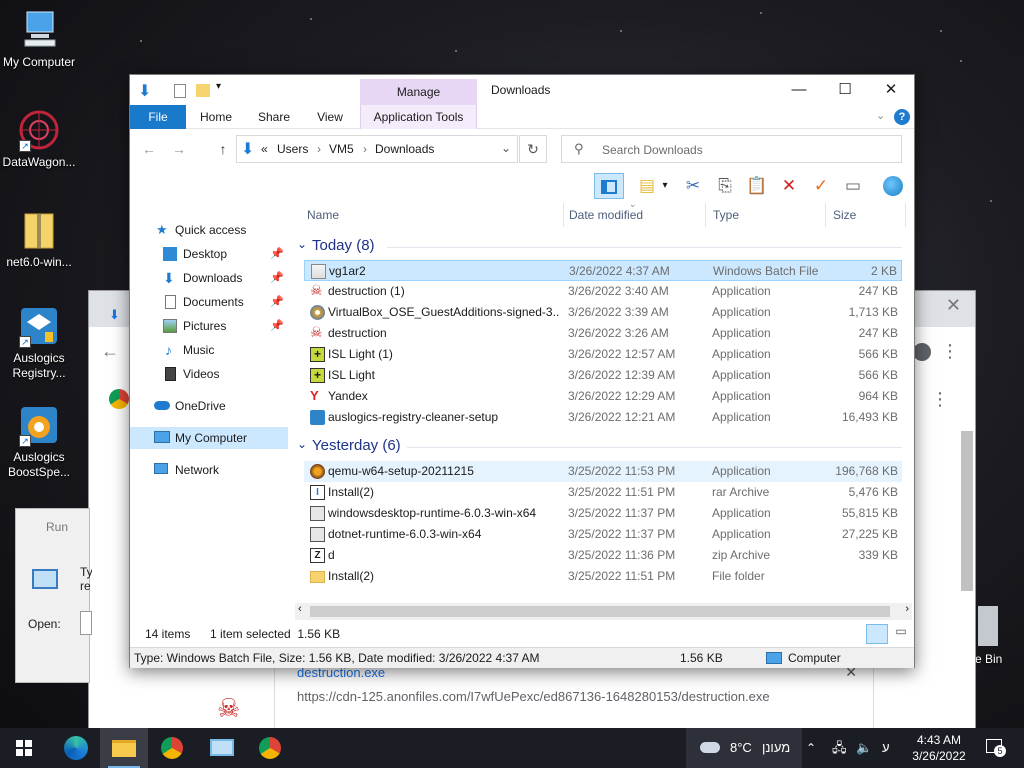 The height and width of the screenshot is (768, 1024). I want to click on nav-network: Network, so click(209, 470).